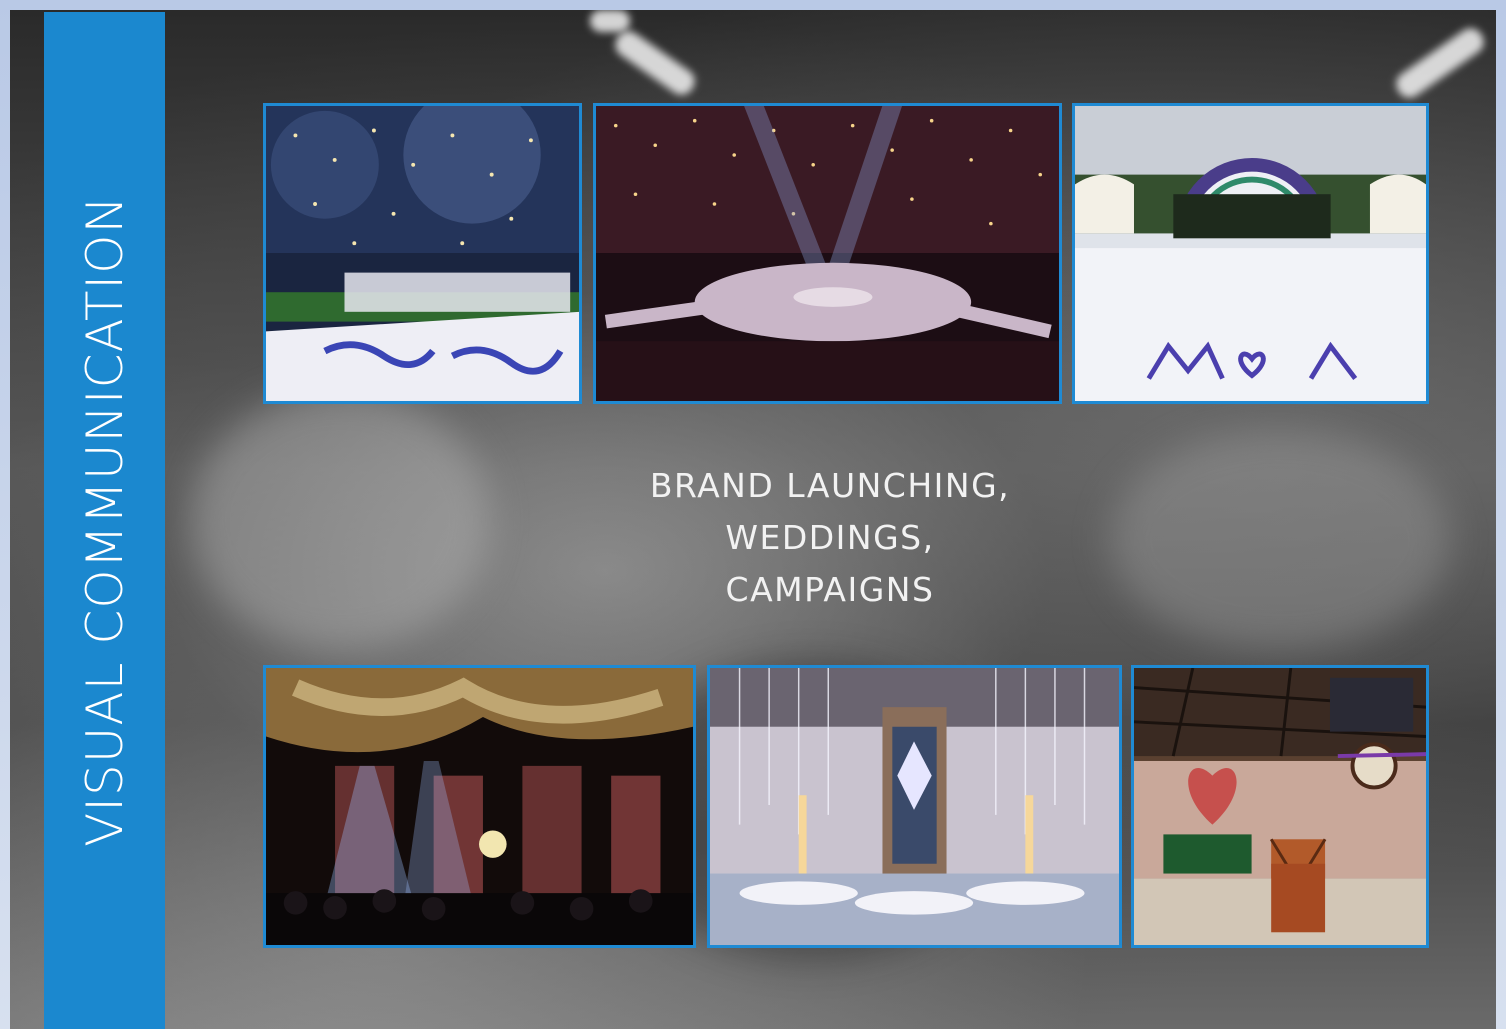 This screenshot has height=1029, width=1506. I want to click on sidebar-title: VISUAL COMMUNICATION, so click(104, 520).